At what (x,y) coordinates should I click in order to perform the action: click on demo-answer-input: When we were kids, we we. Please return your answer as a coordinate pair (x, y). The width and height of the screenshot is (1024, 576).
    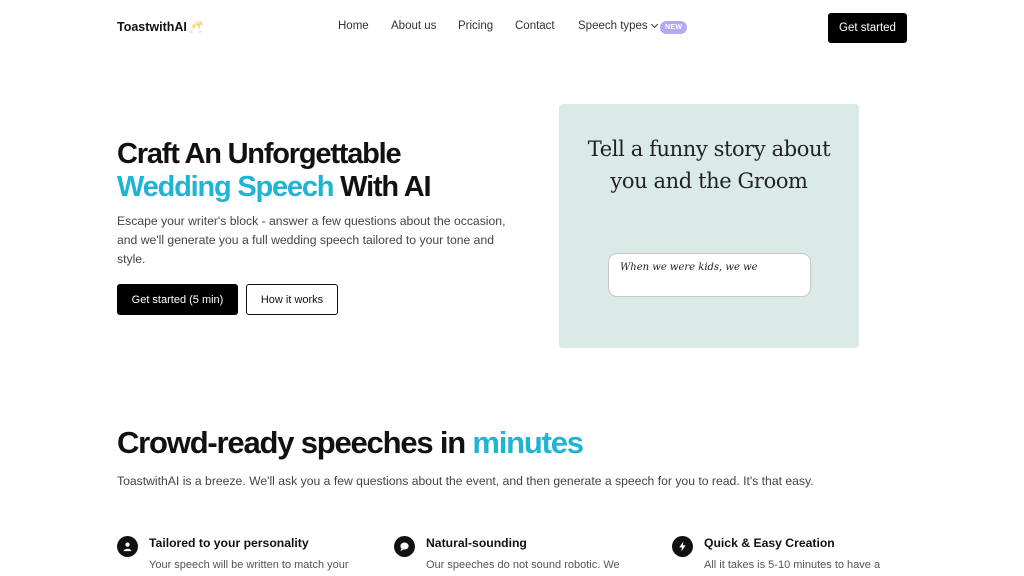
    Looking at the image, I should click on (709, 275).